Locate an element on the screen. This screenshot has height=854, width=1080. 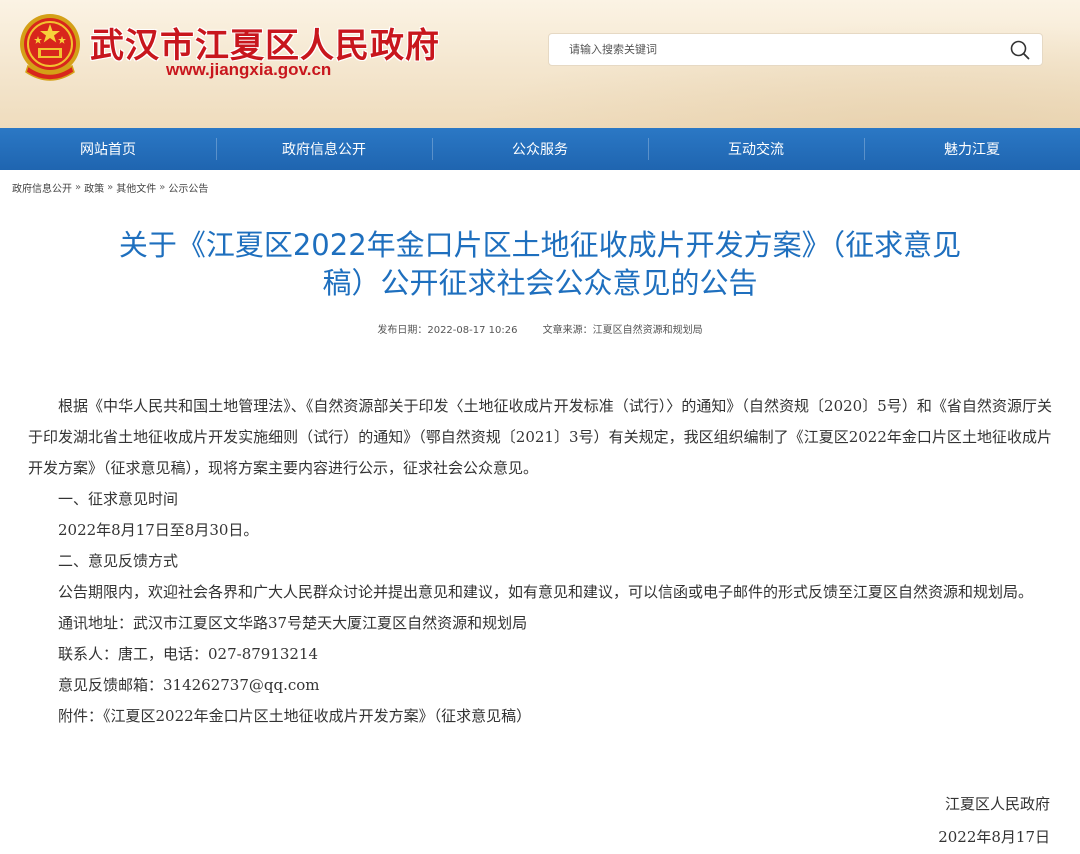
search-button is located at coordinates (1020, 49).